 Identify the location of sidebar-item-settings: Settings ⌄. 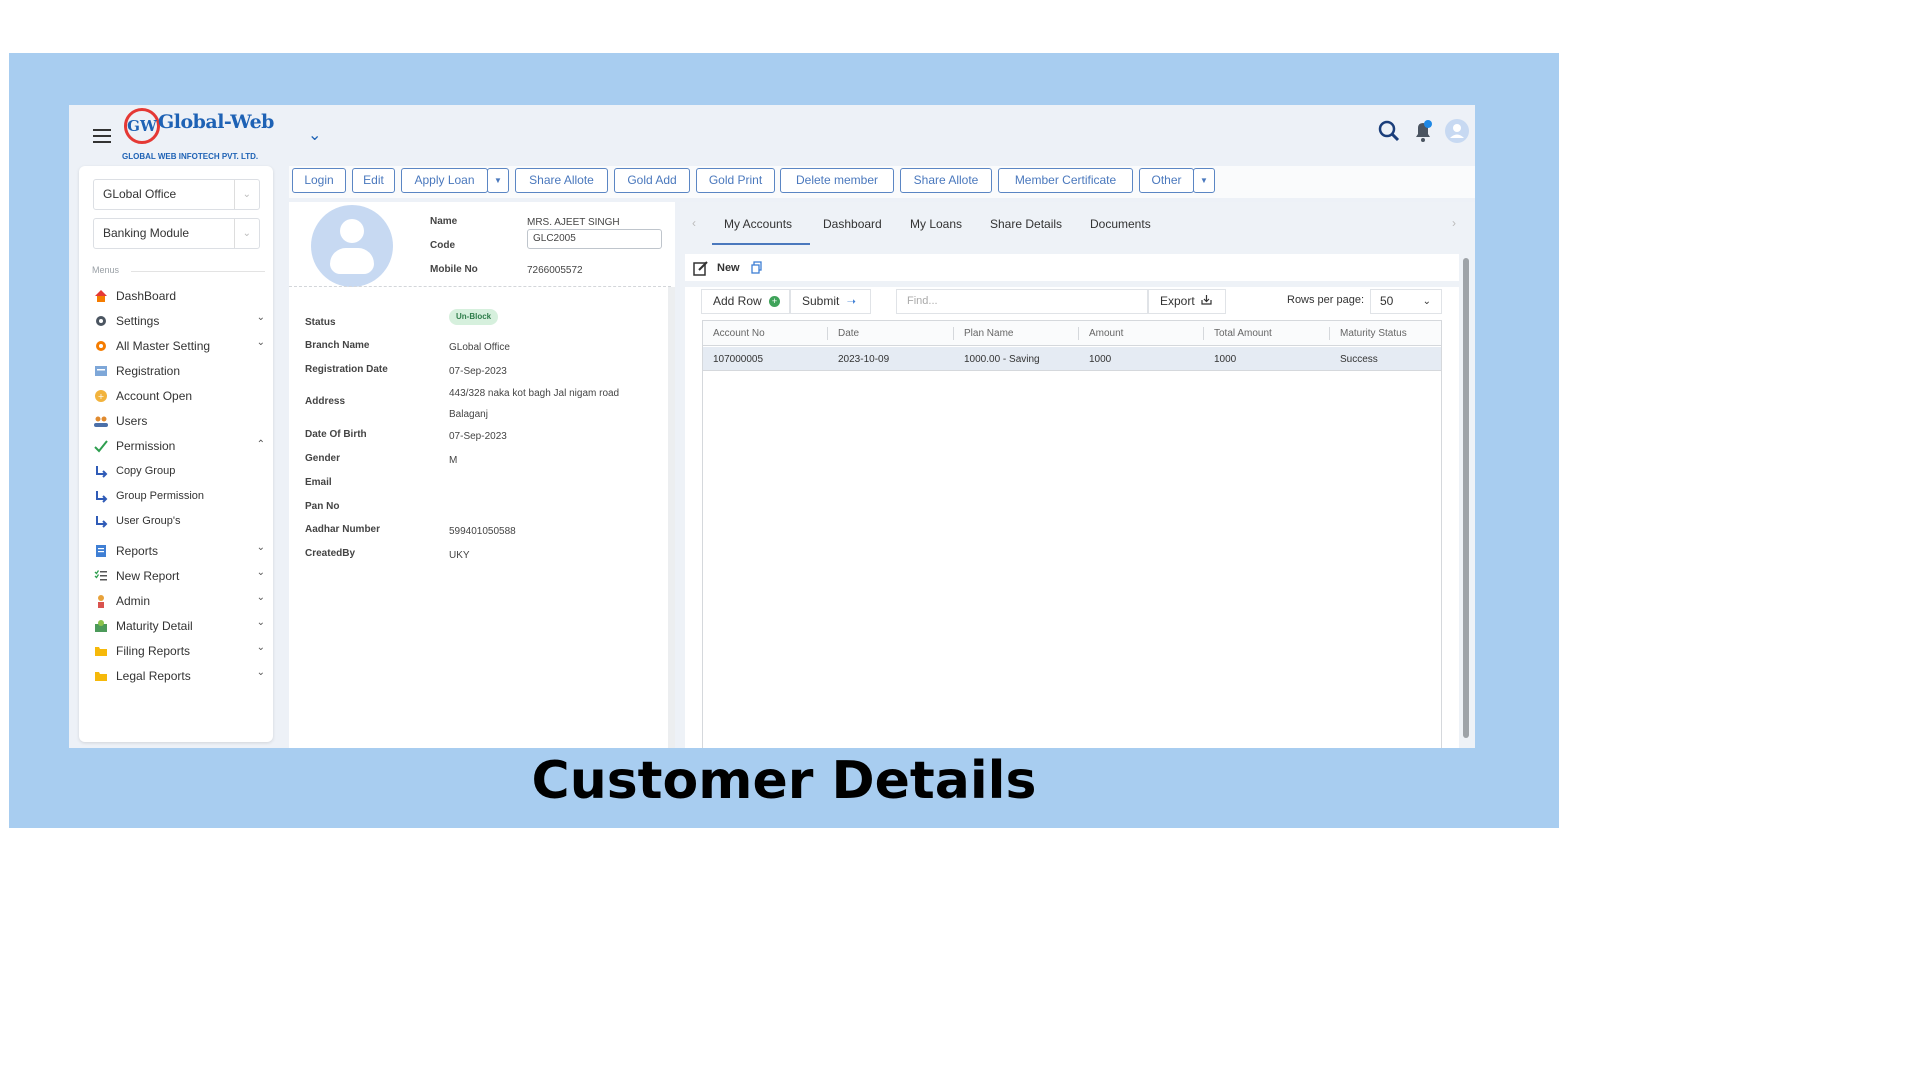
(179, 320).